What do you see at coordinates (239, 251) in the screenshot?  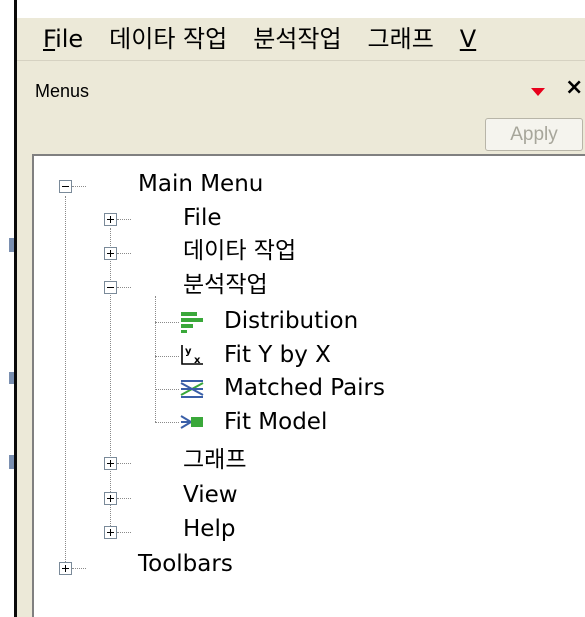 I see `tree-node-data-work: 데이타 작업` at bounding box center [239, 251].